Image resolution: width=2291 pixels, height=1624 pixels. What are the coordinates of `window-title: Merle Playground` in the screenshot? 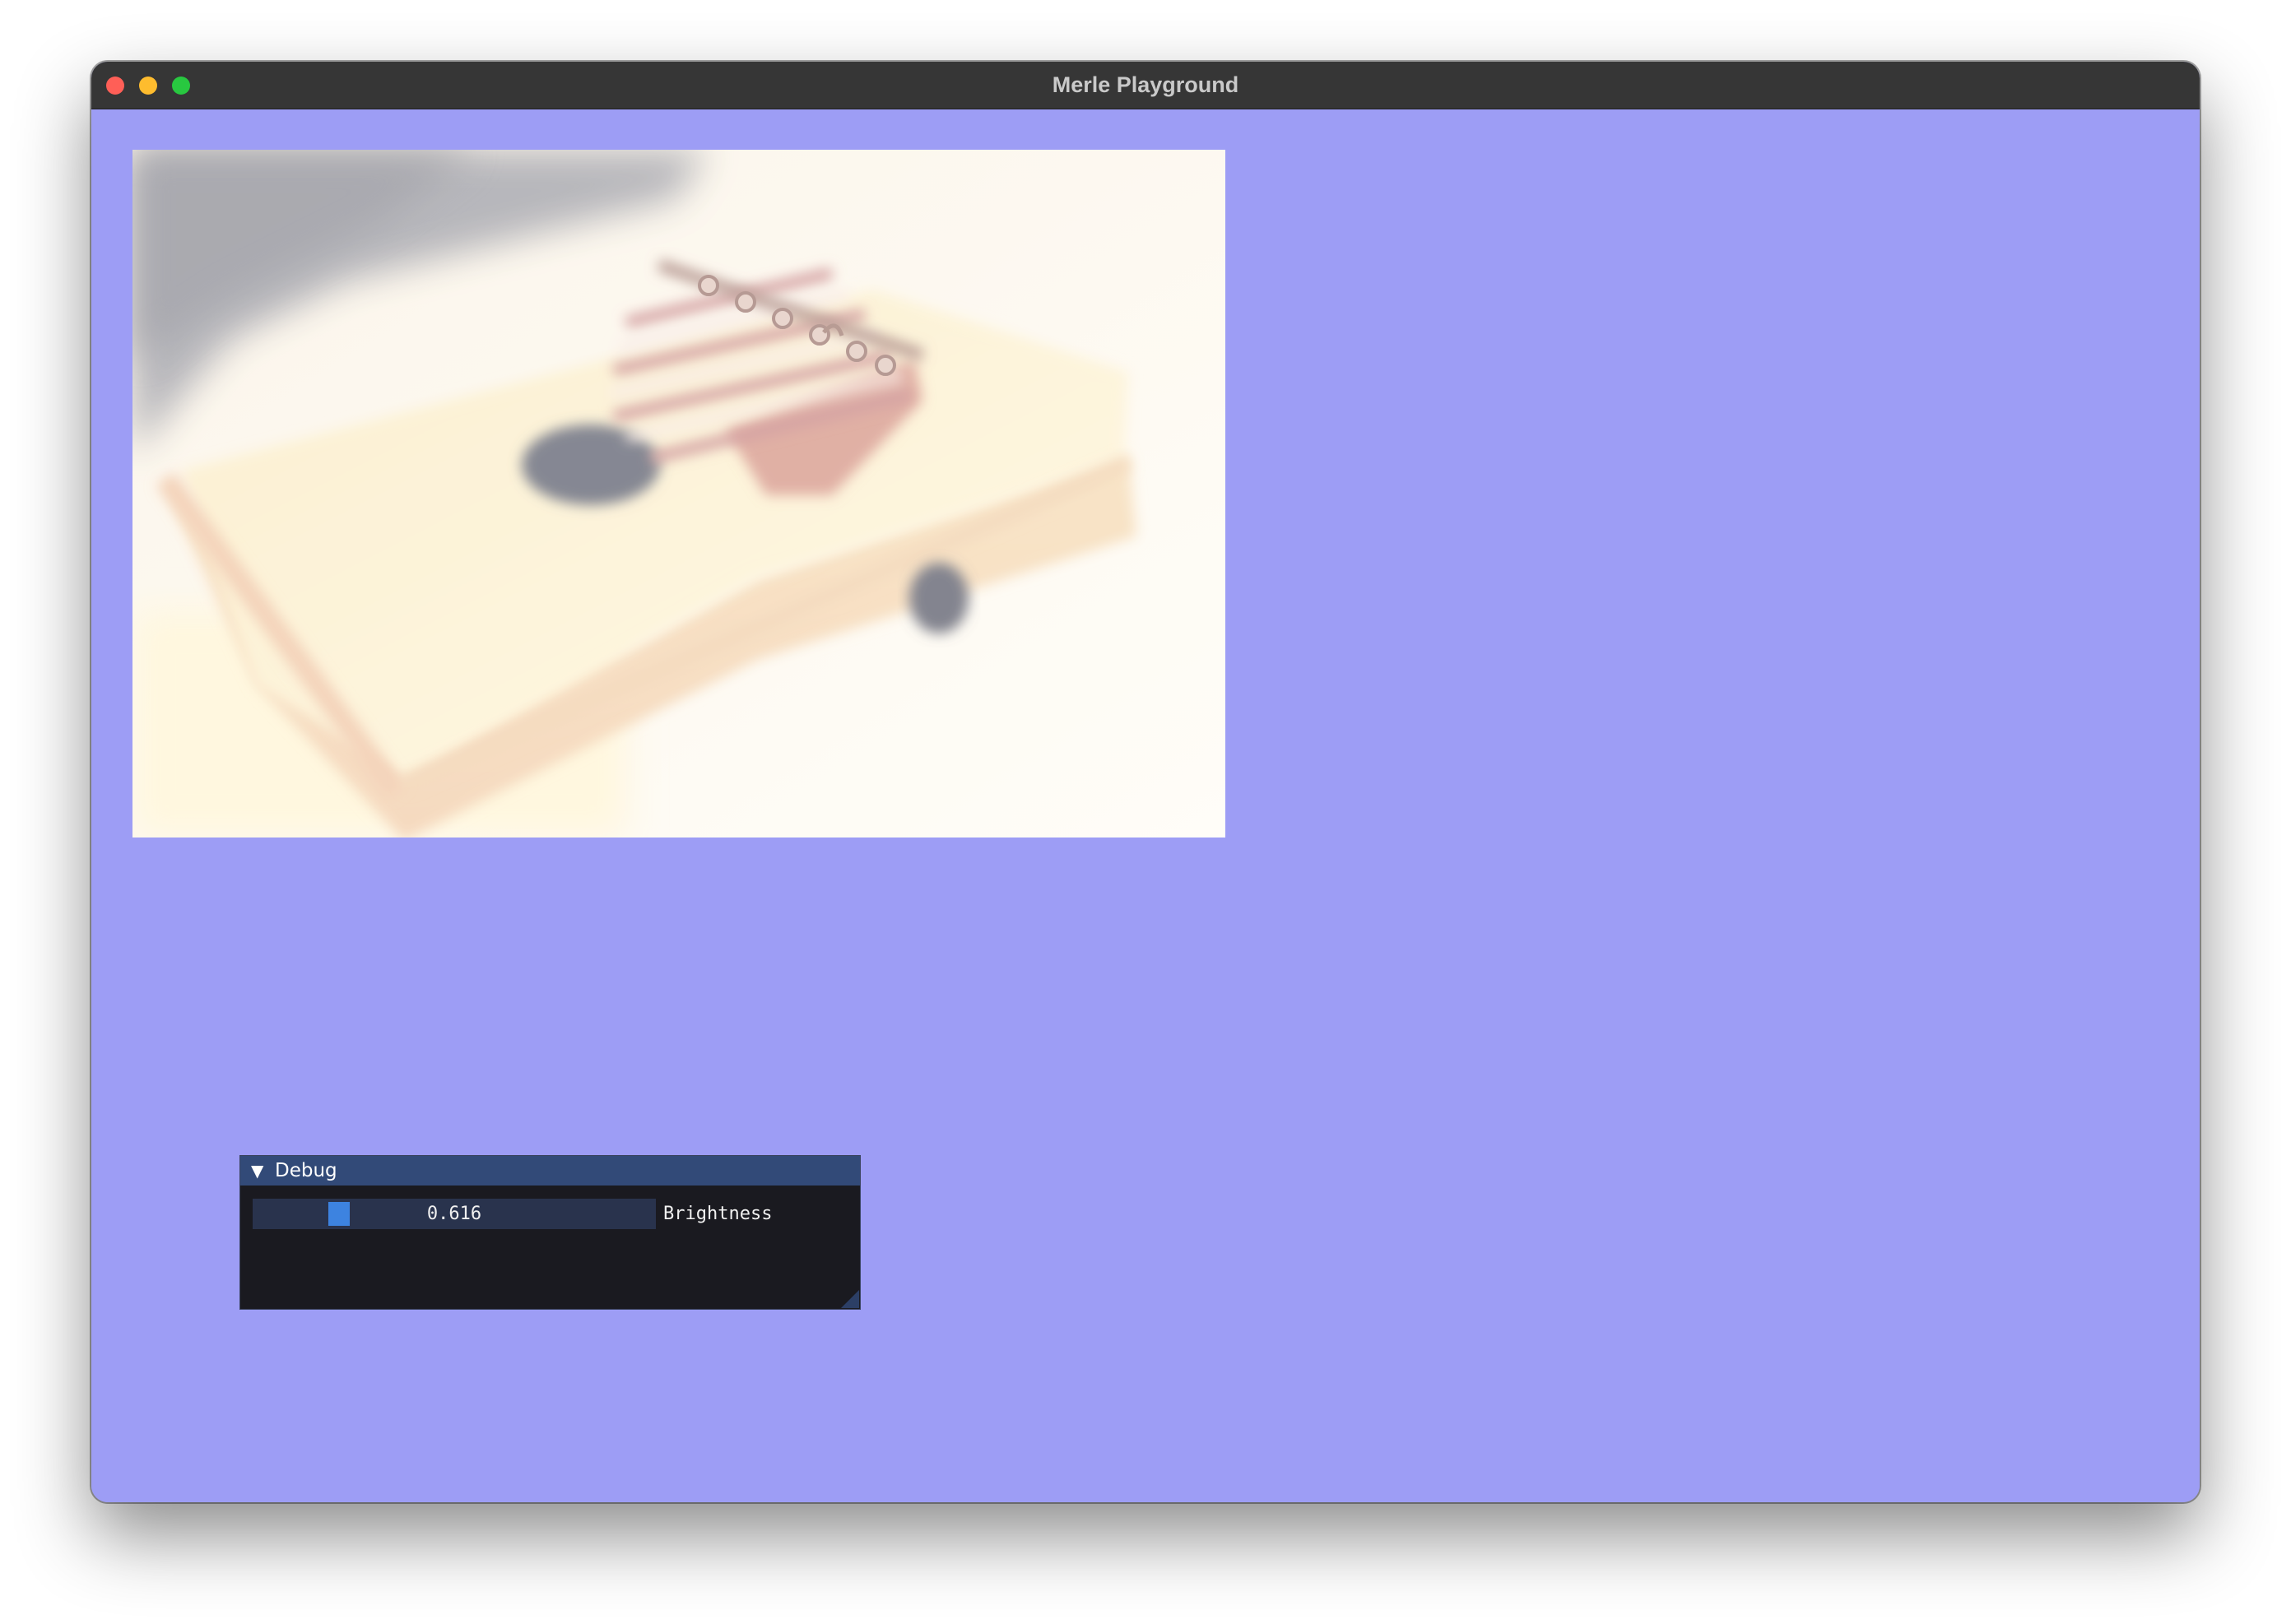 It's located at (1145, 84).